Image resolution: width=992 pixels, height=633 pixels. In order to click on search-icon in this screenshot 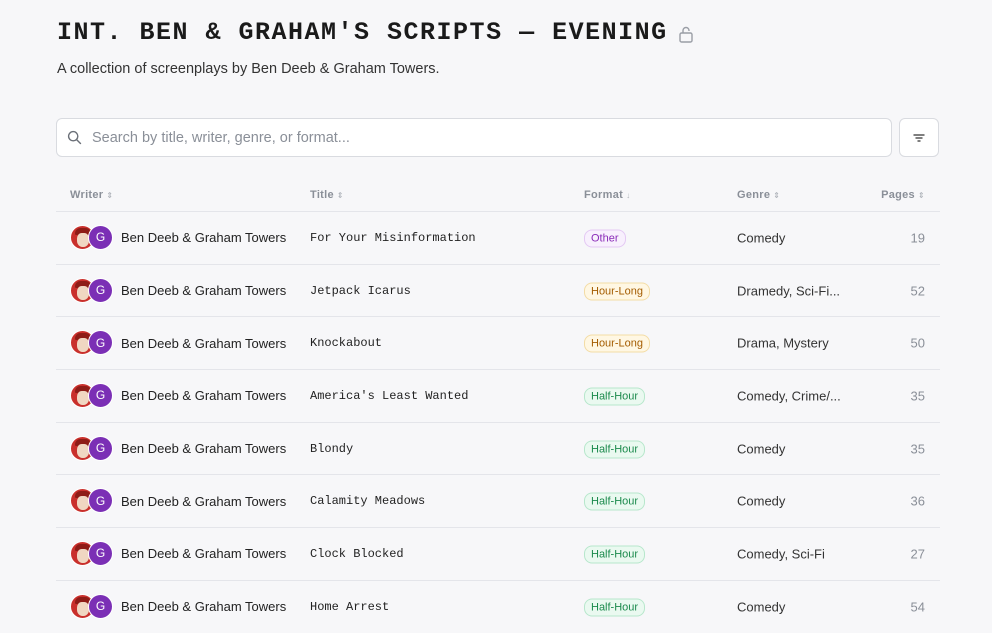, I will do `click(74, 137)`.